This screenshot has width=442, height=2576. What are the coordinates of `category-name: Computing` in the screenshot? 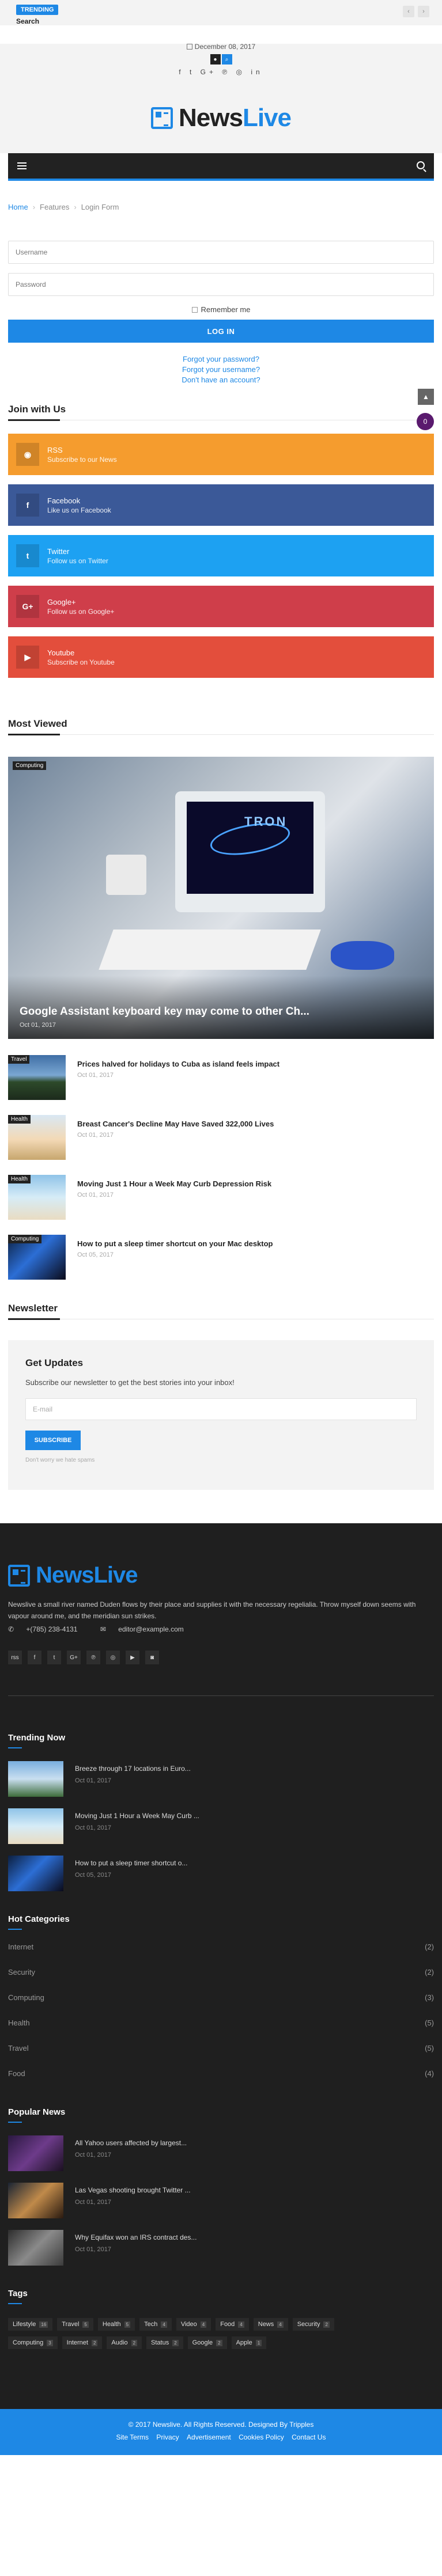 It's located at (26, 2000).